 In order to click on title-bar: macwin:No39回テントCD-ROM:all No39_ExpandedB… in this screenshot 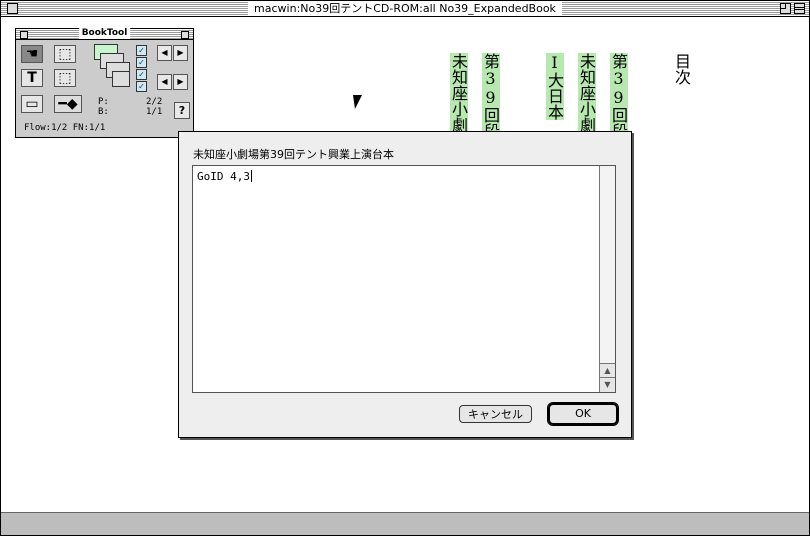, I will do `click(405, 9)`.